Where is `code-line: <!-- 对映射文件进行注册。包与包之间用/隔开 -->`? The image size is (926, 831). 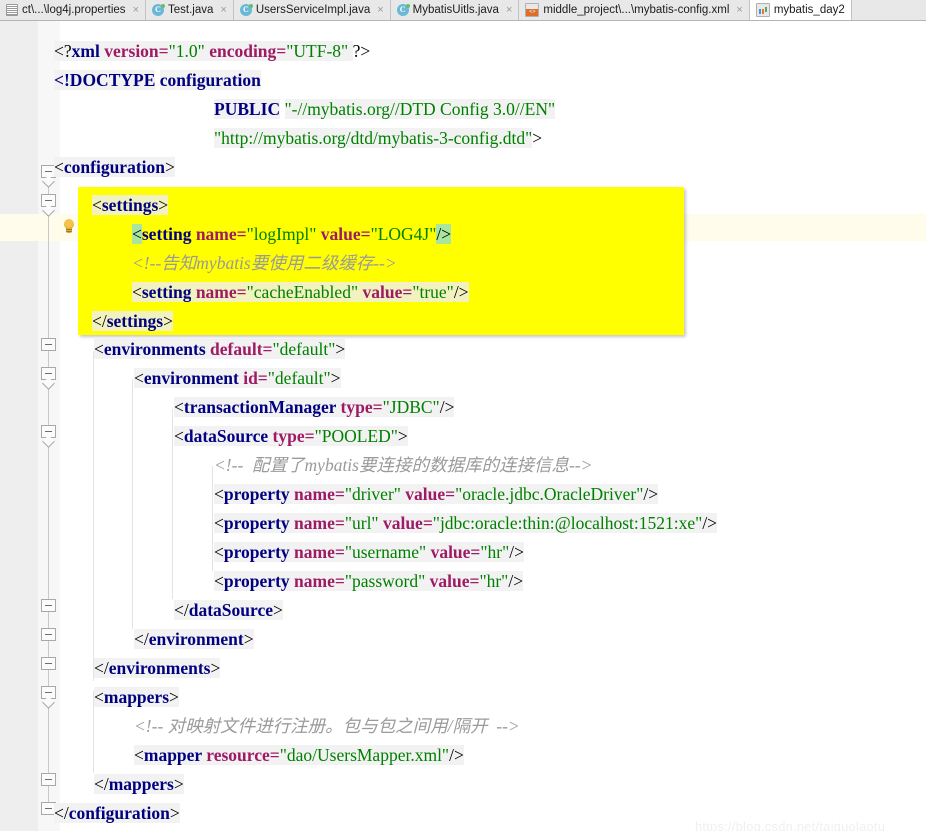 code-line: <!-- 对映射文件进行注册。包与包之间用/隔开 --> is located at coordinates (327, 726).